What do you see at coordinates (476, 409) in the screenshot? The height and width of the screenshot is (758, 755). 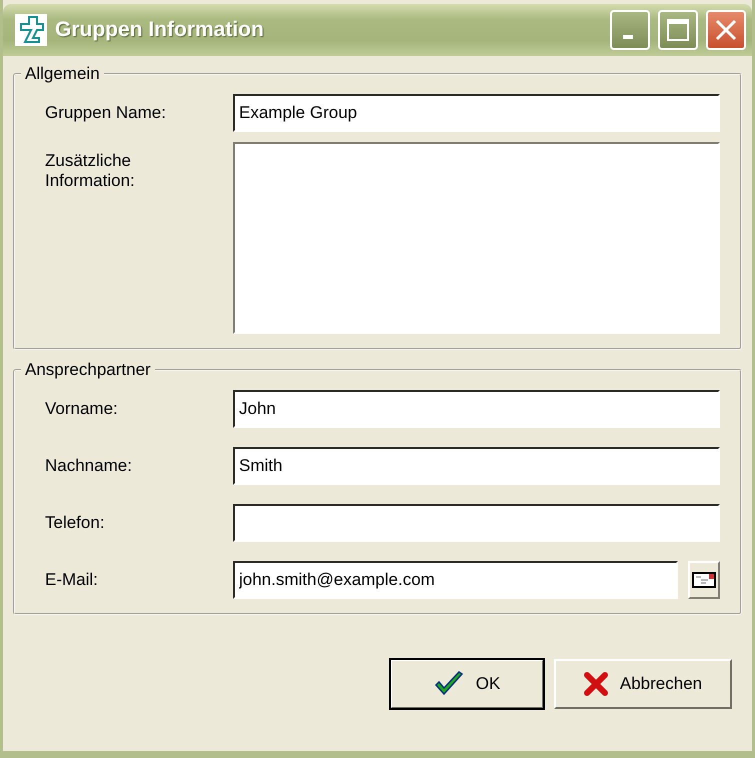 I see `text-field: John` at bounding box center [476, 409].